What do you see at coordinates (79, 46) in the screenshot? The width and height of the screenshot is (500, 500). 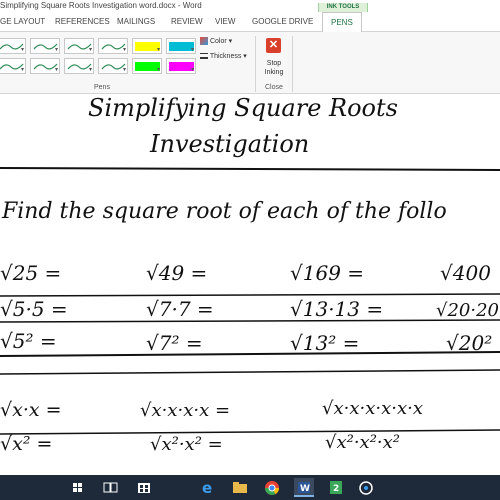 I see `pen-style-3: ▾` at bounding box center [79, 46].